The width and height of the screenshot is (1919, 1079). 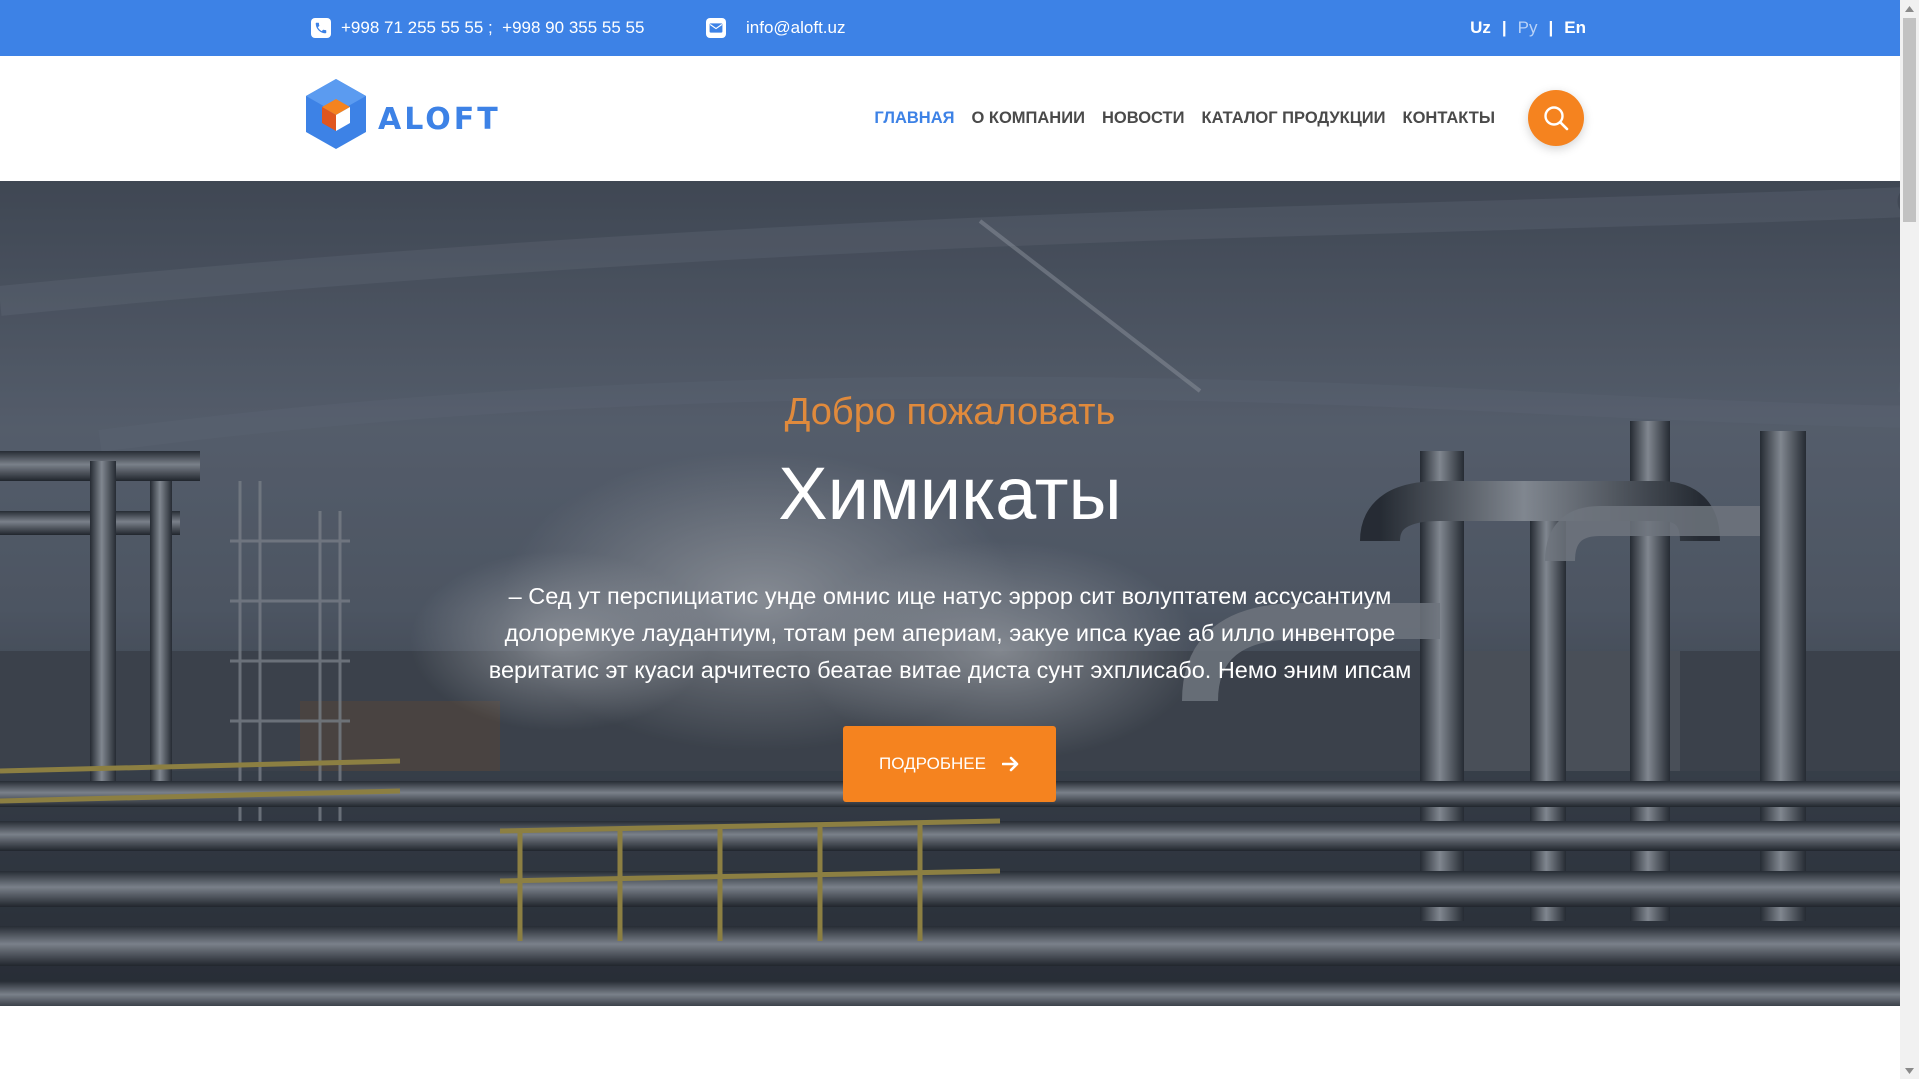 What do you see at coordinates (1480, 28) in the screenshot?
I see `lang-uz: Uz` at bounding box center [1480, 28].